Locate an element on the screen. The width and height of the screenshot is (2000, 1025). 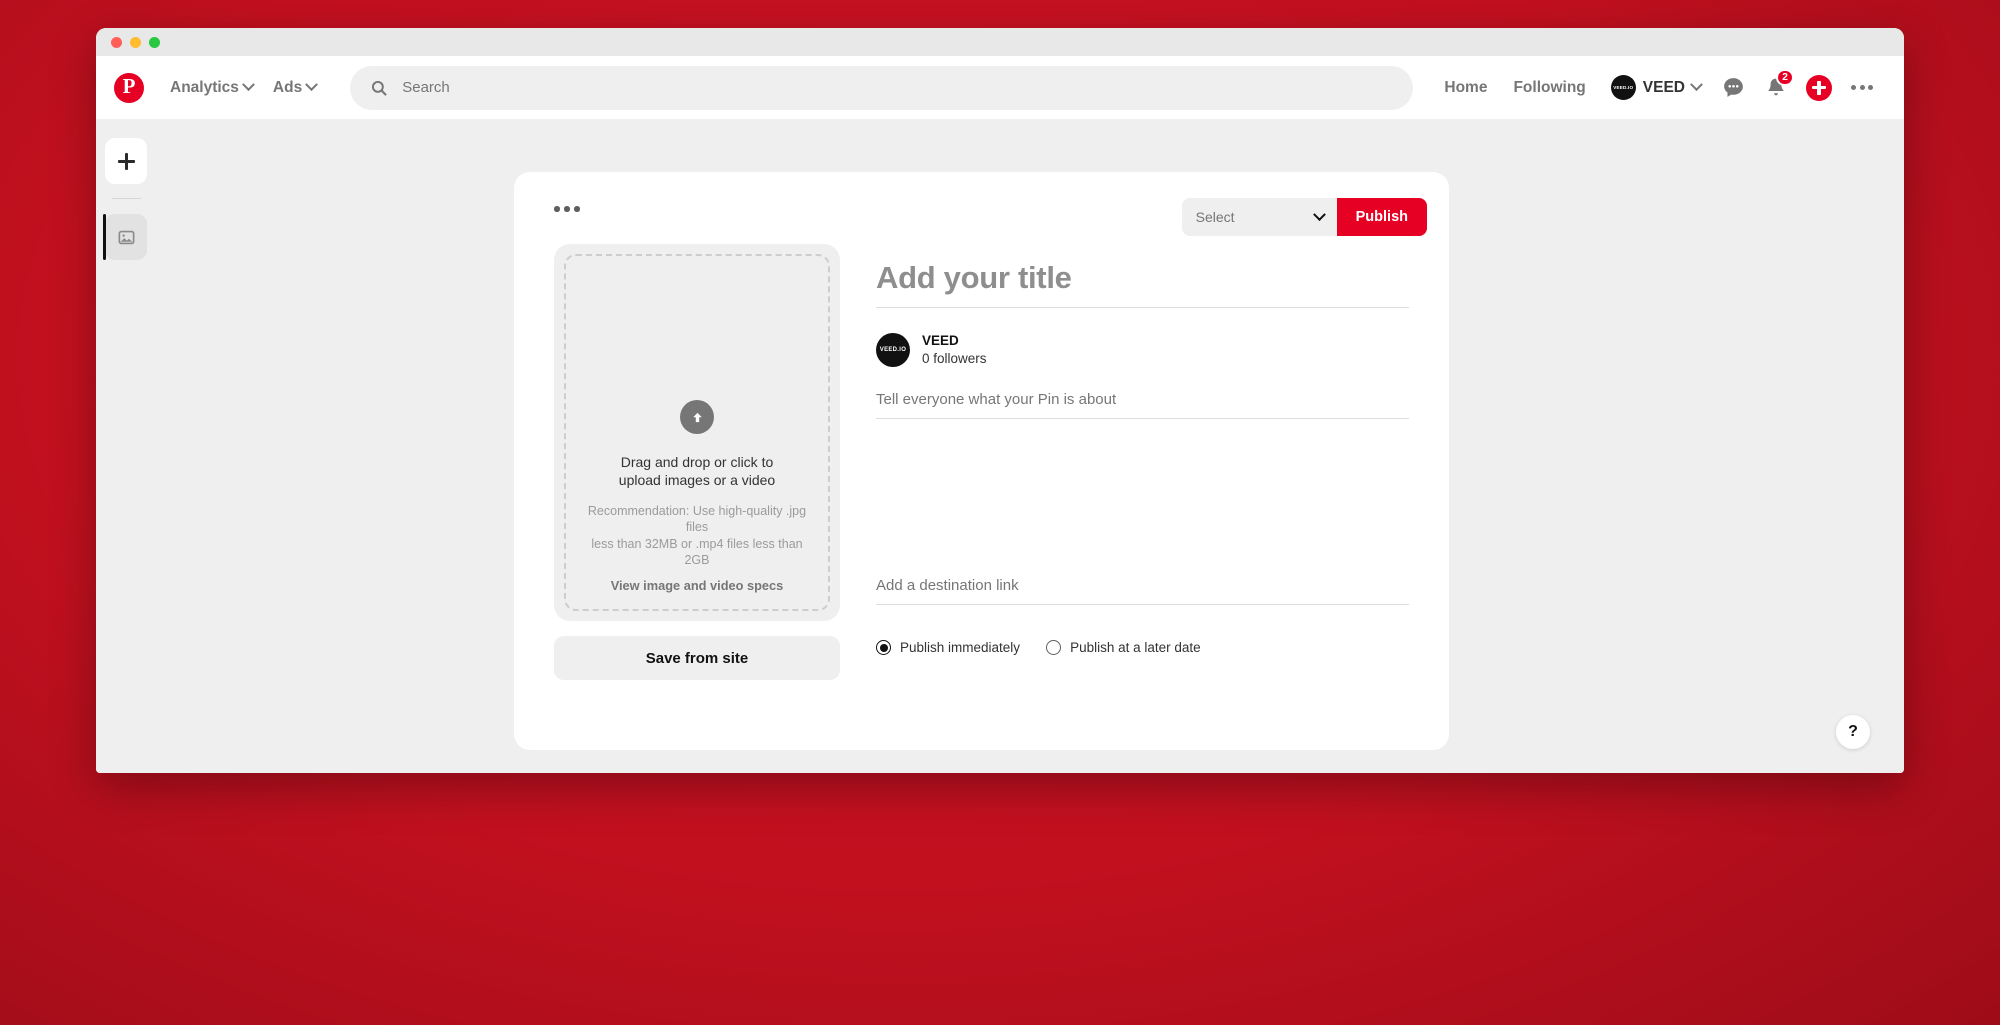
messages-button is located at coordinates (1733, 88).